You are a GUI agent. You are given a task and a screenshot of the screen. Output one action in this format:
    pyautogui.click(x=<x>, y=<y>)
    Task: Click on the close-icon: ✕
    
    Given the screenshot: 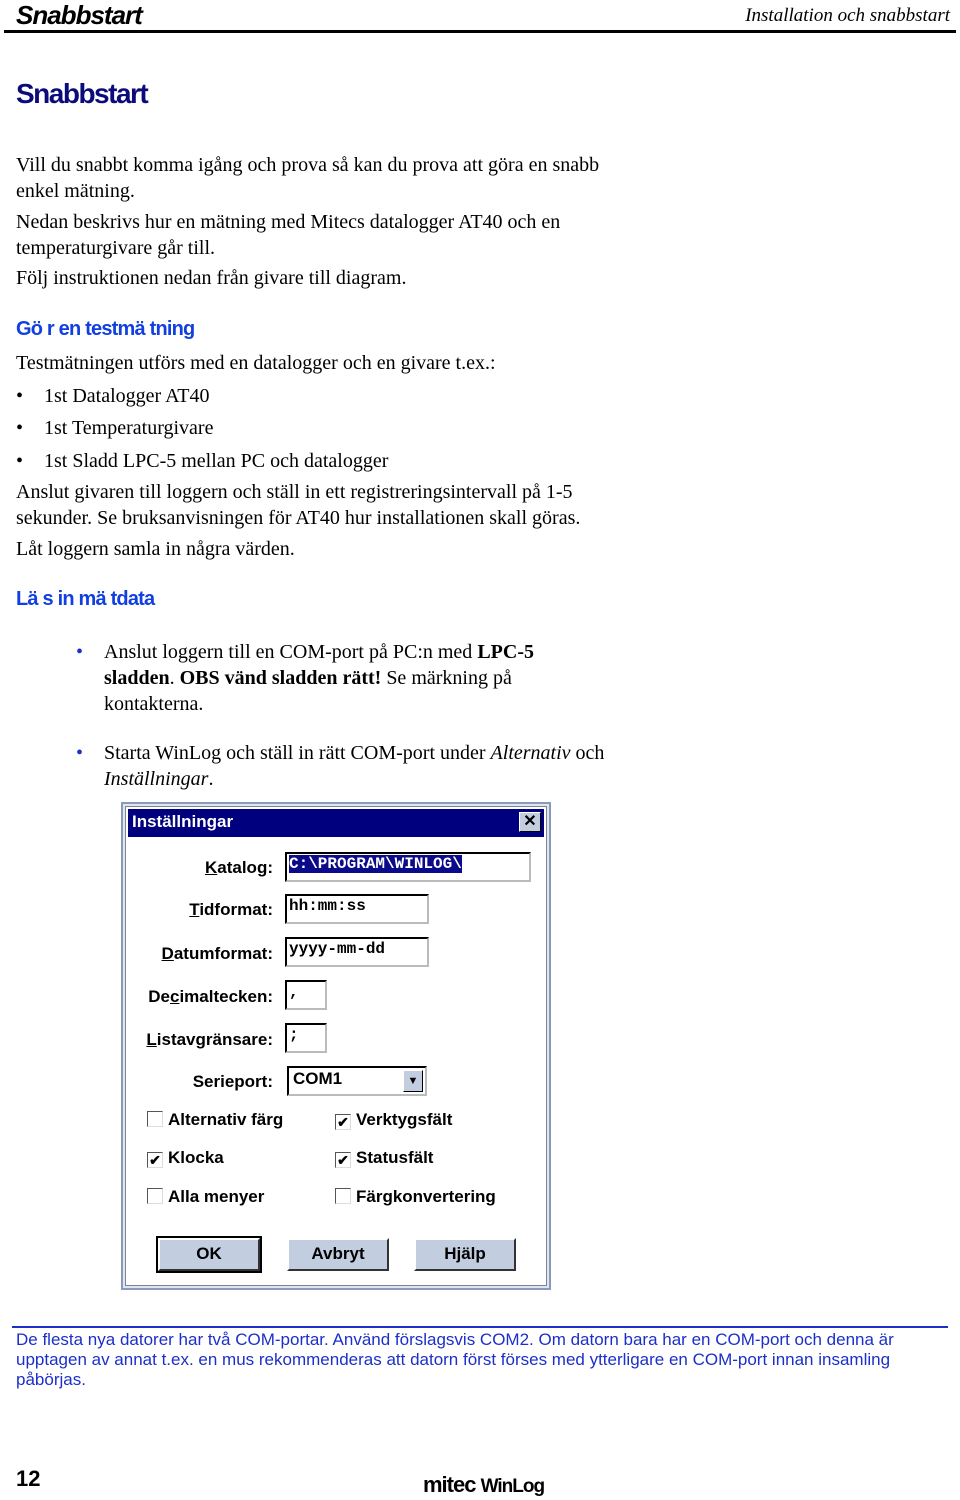 What is the action you would take?
    pyautogui.click(x=530, y=822)
    